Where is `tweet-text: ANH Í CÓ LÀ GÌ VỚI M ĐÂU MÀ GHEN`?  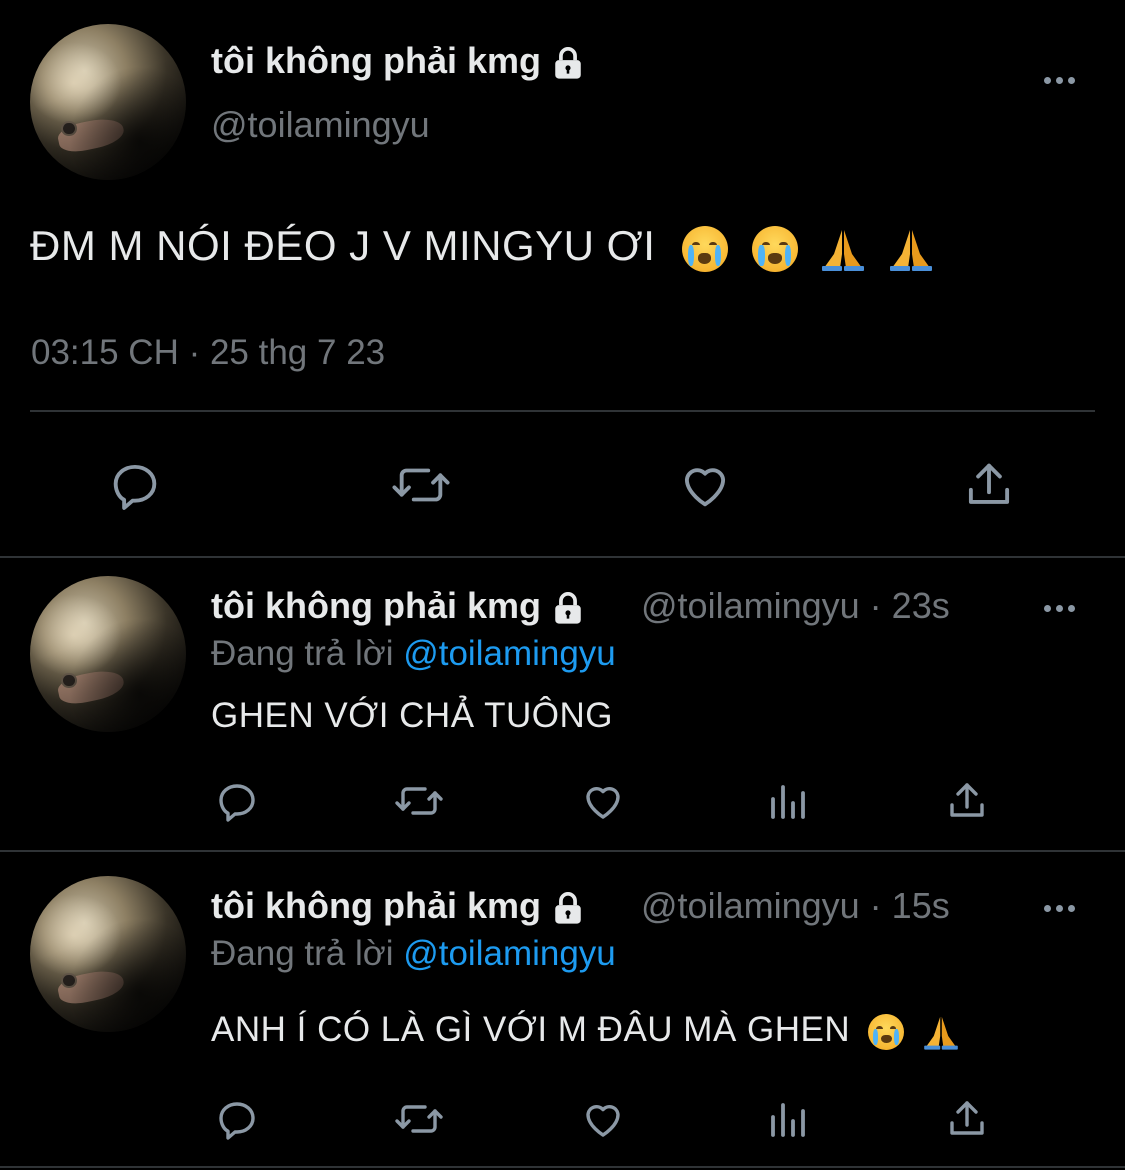 tweet-text: ANH Í CÓ LÀ GÌ VỚI M ĐÂU MÀ GHEN is located at coordinates (586, 1031).